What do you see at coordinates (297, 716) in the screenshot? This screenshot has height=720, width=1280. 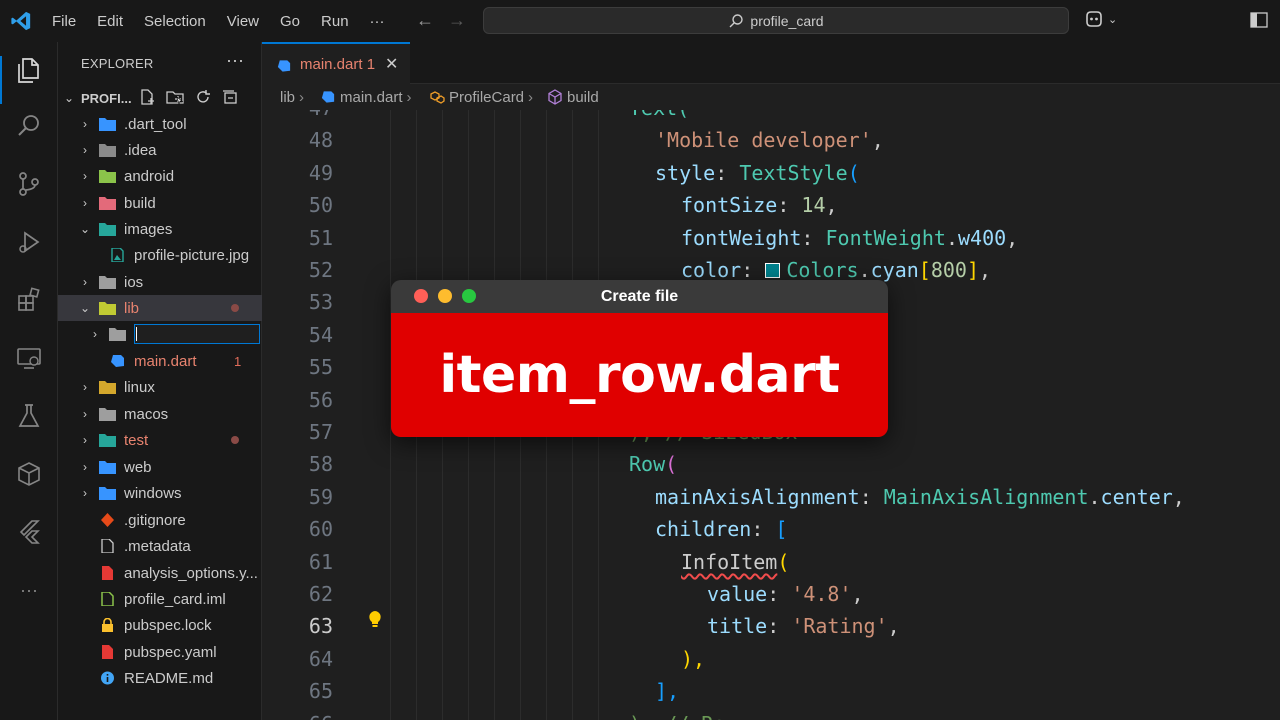 I see `line-number: 66` at bounding box center [297, 716].